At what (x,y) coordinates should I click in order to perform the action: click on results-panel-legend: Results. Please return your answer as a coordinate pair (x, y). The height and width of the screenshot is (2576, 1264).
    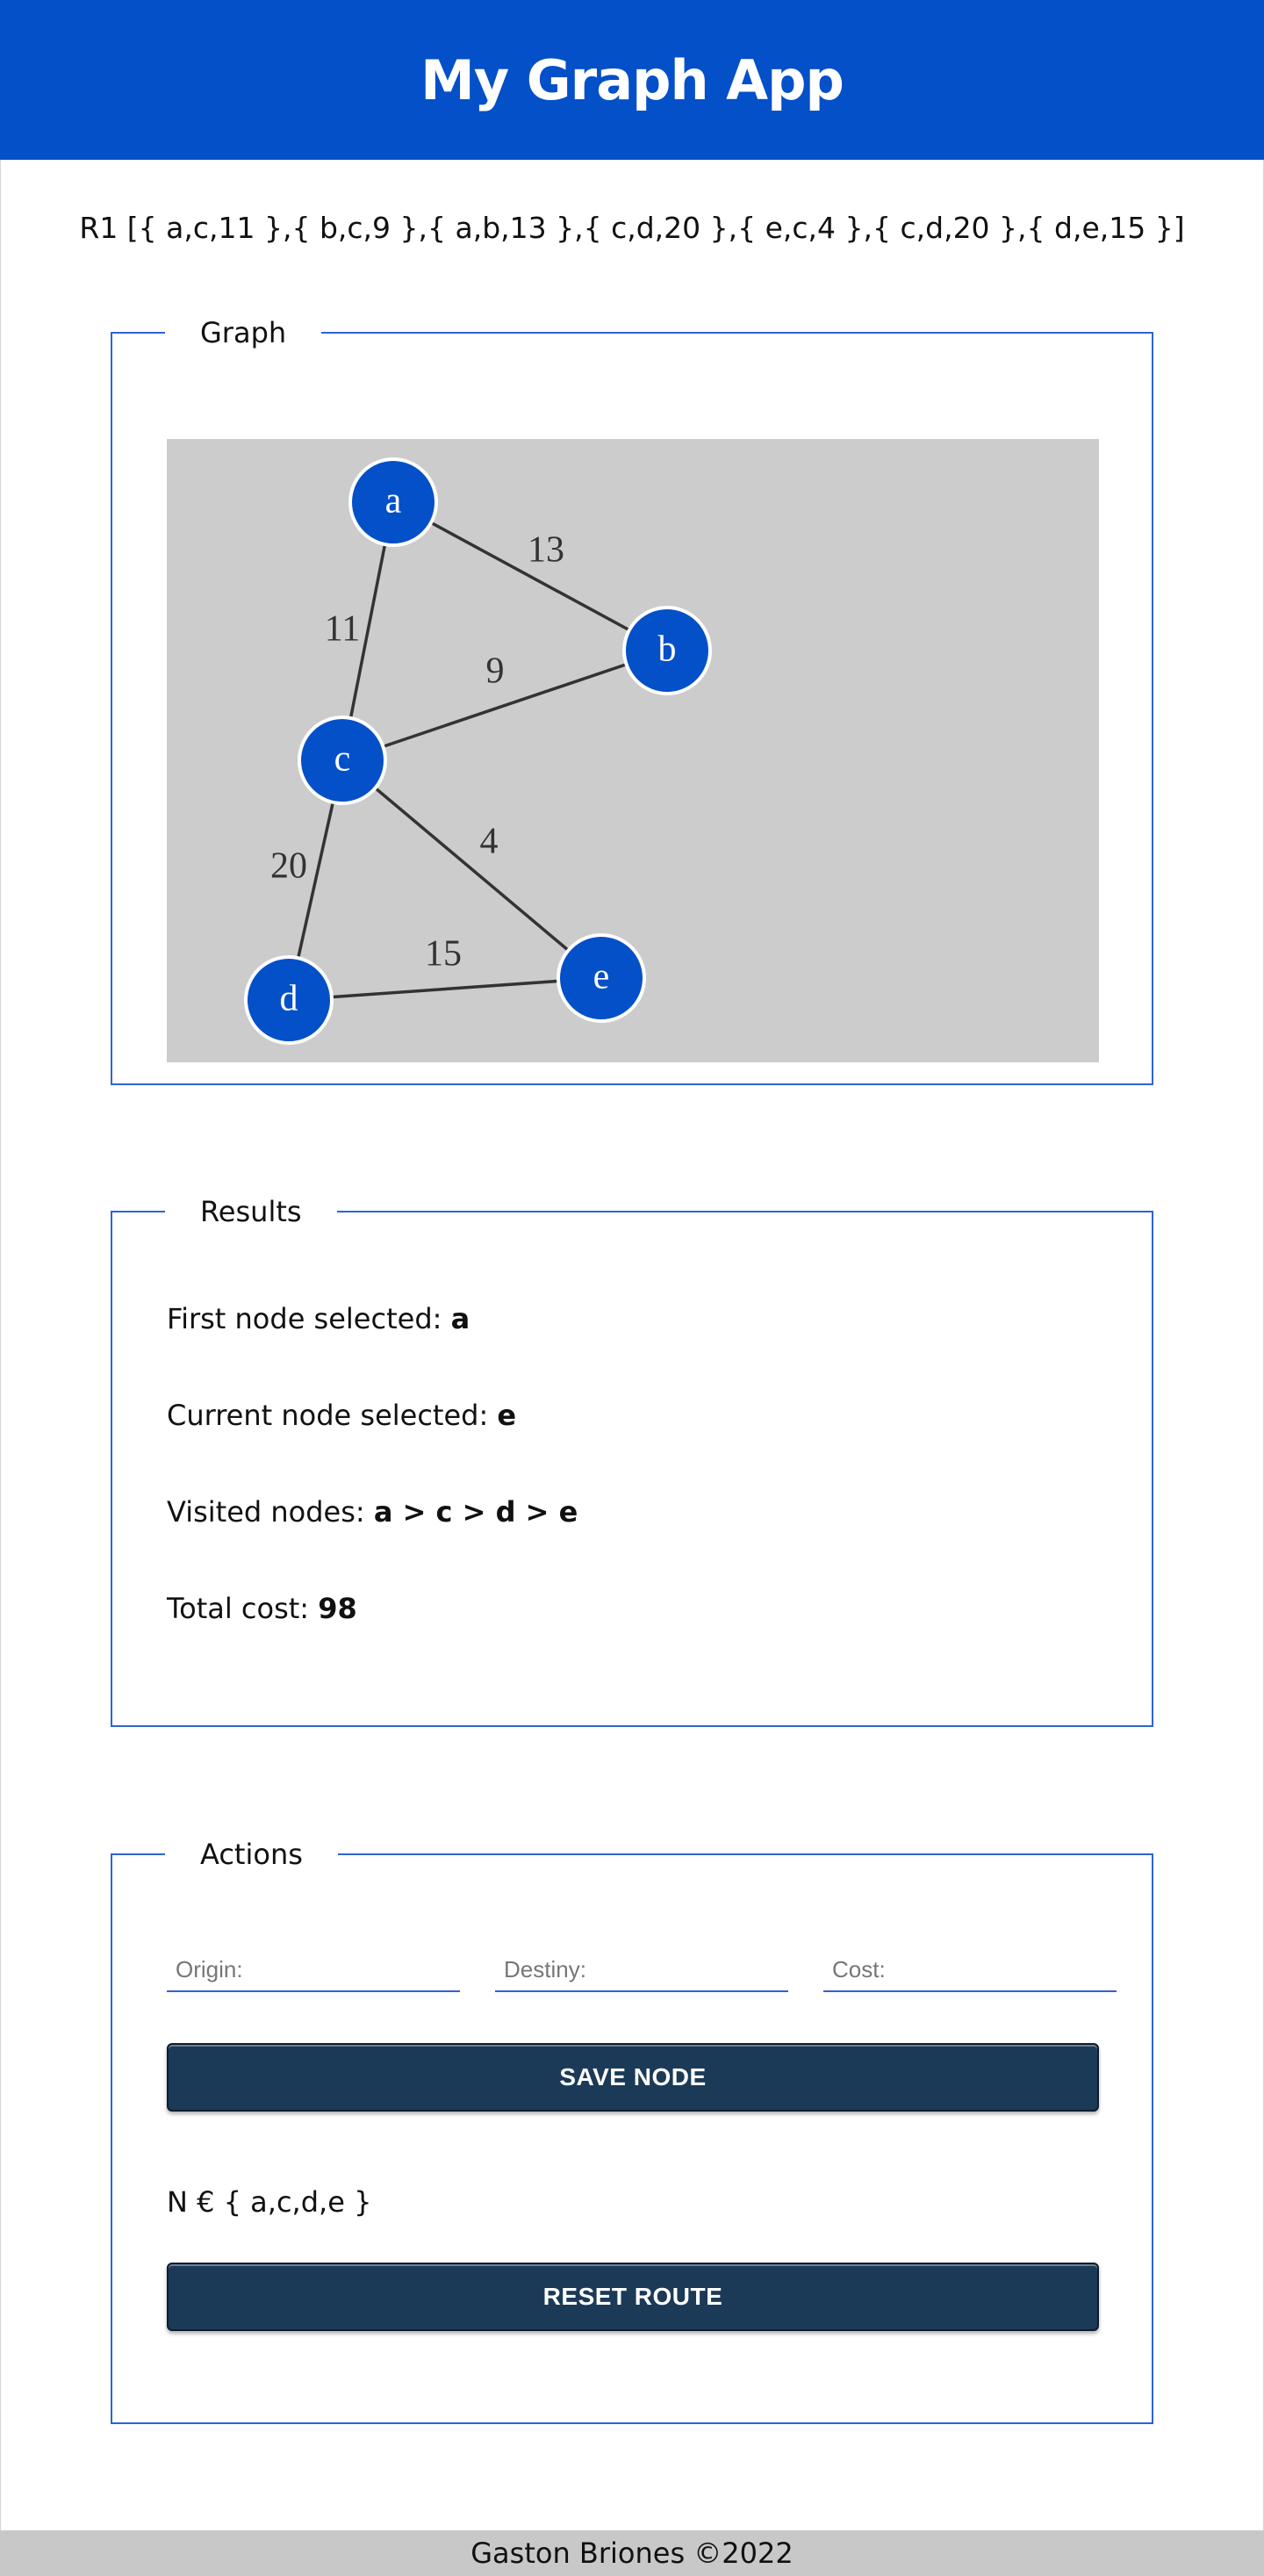
    Looking at the image, I should click on (251, 1211).